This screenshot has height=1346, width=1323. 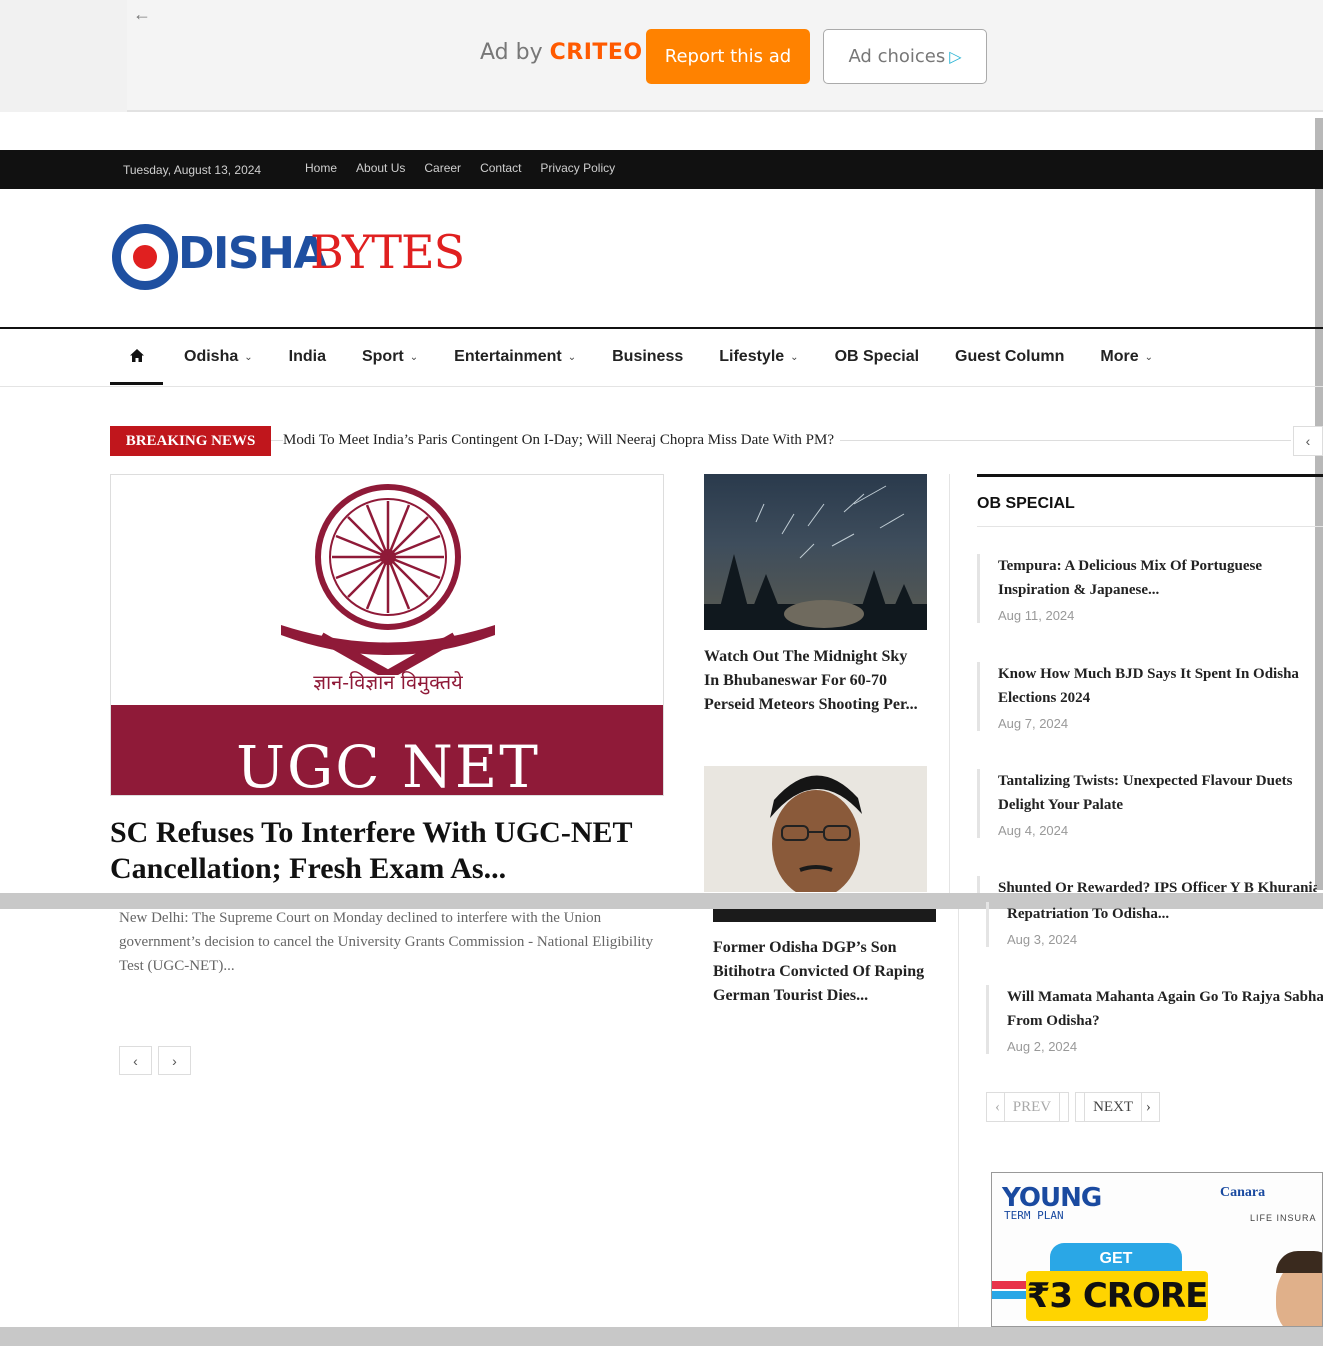 I want to click on sidebar-item-title-cont: Elections 2024, so click(x=1044, y=698).